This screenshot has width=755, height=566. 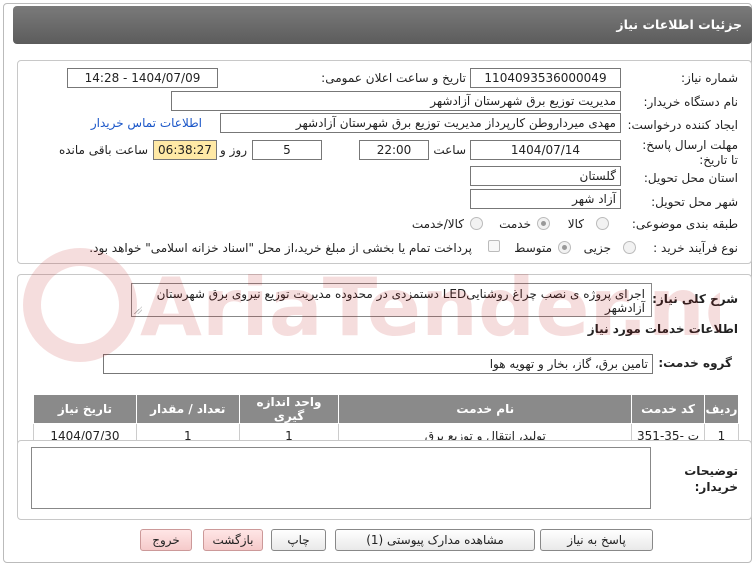 I want to click on col-header-date: تاریخ نیاز, so click(x=85, y=409).